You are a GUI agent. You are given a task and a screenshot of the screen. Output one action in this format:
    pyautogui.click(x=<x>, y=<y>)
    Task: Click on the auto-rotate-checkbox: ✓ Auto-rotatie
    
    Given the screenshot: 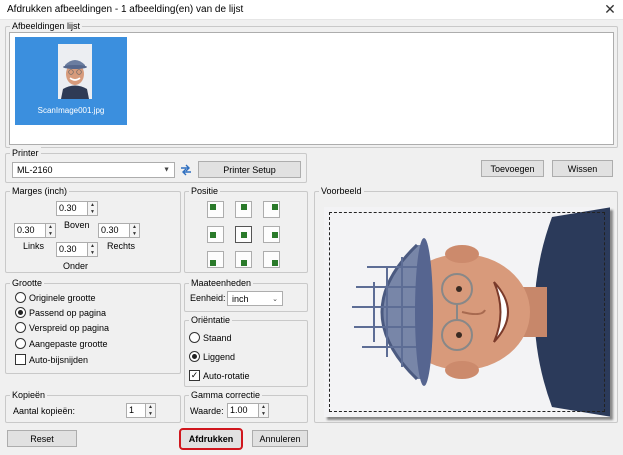 What is the action you would take?
    pyautogui.click(x=219, y=375)
    